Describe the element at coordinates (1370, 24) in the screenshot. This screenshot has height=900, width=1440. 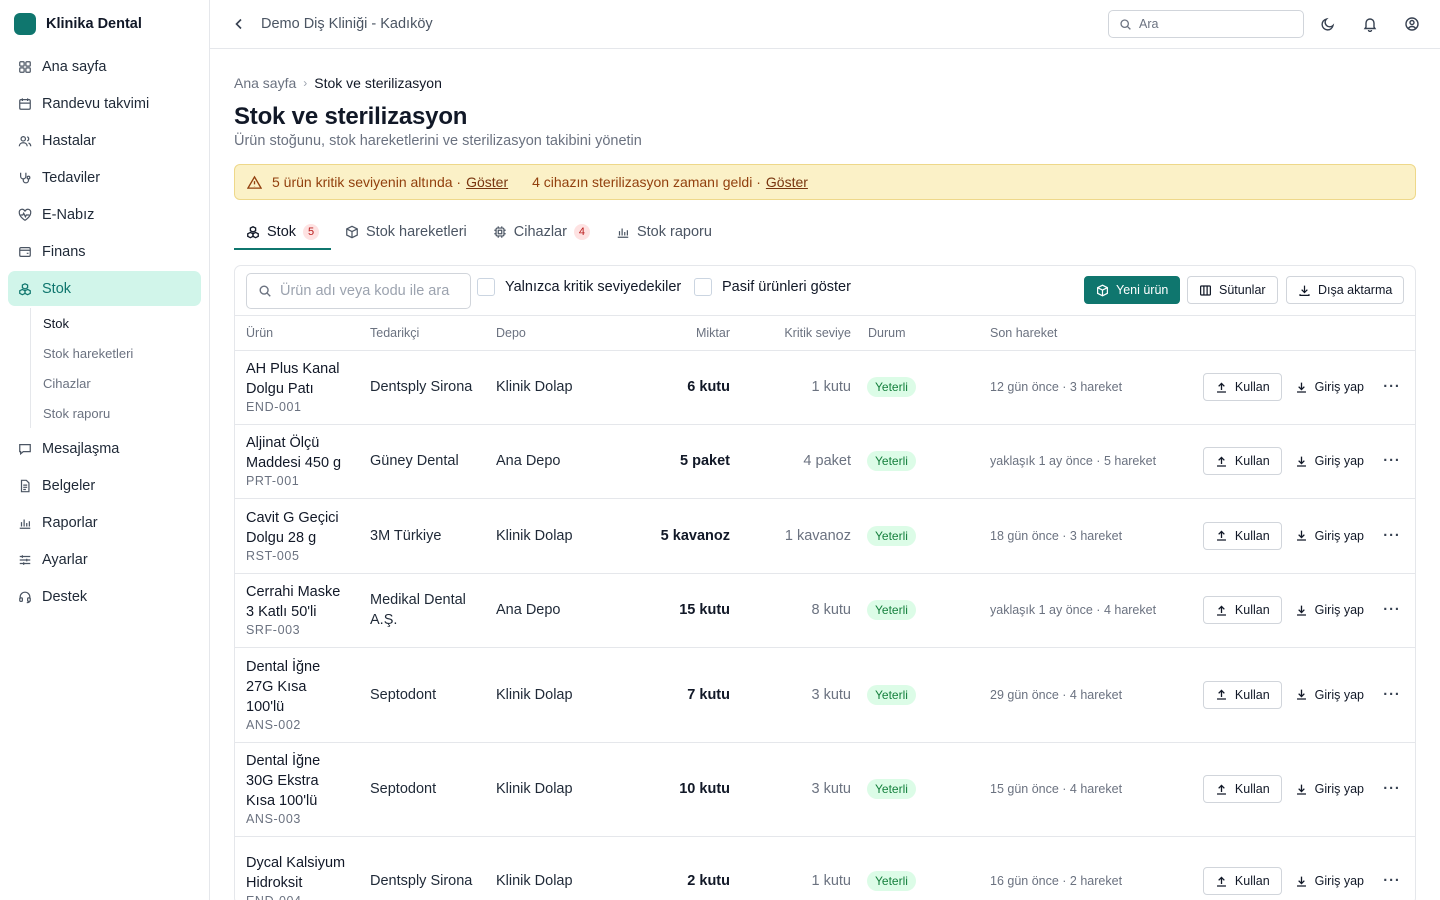
I see `bell-icon` at that location.